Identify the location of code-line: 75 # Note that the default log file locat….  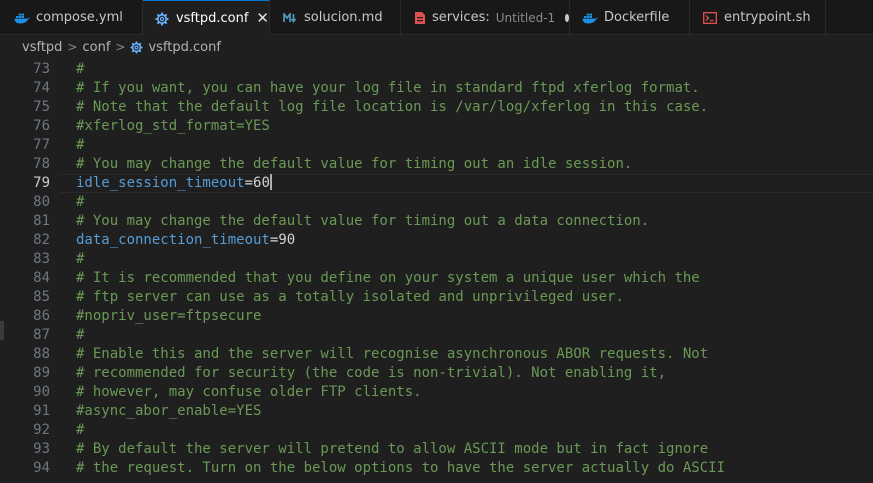
(436, 107).